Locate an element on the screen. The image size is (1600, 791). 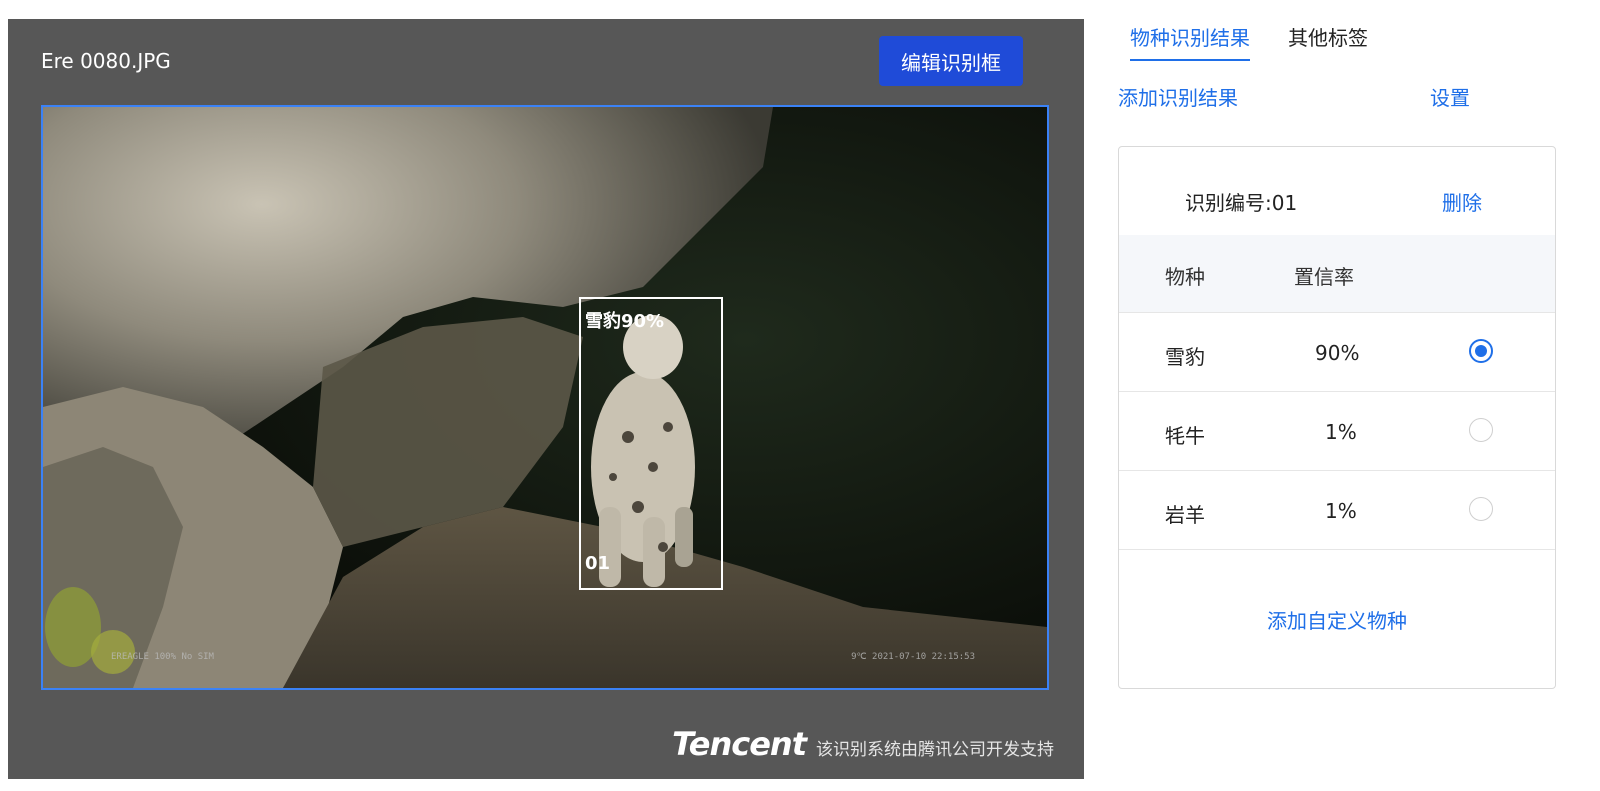
tab-other-labels: 其他标签 is located at coordinates (1328, 41).